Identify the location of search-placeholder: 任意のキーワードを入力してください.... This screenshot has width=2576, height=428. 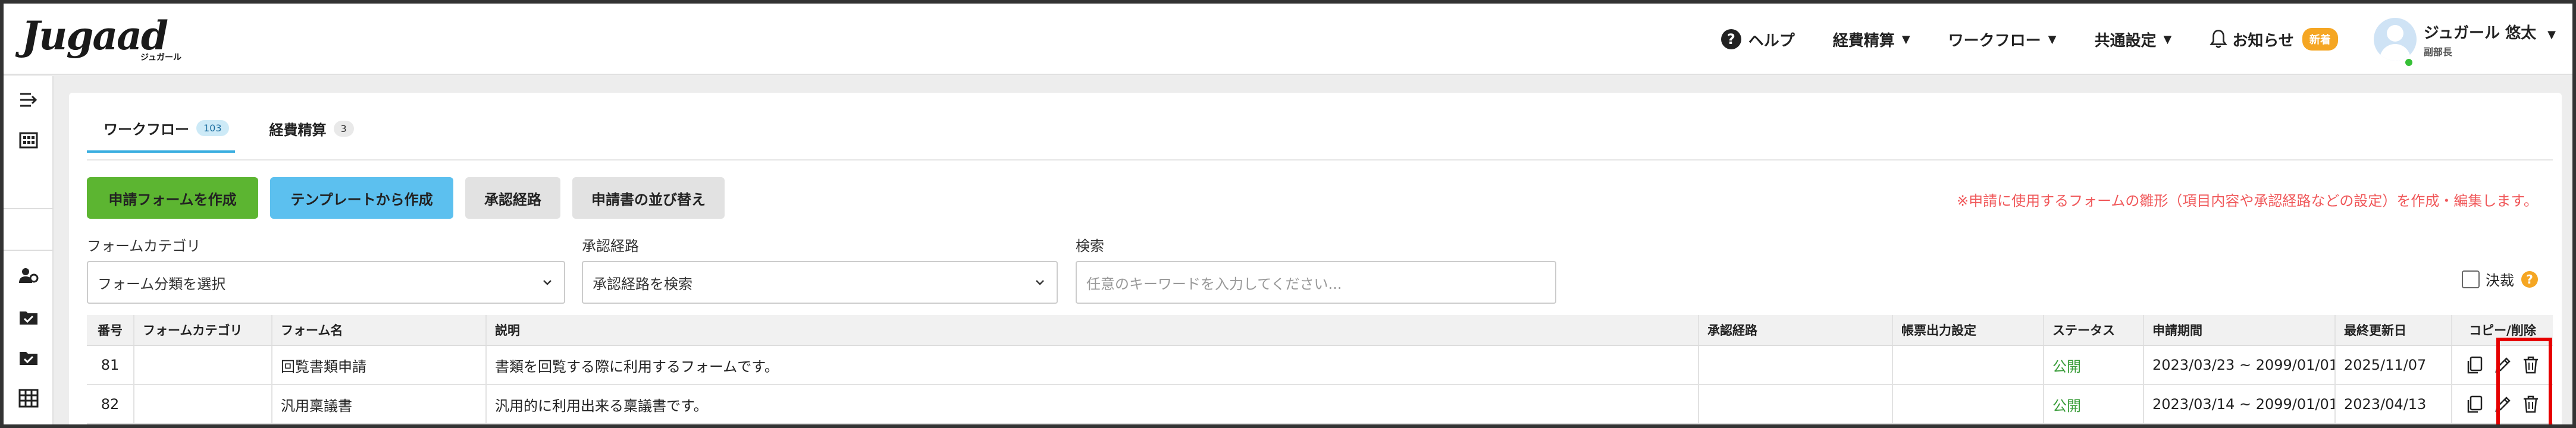
(1214, 283).